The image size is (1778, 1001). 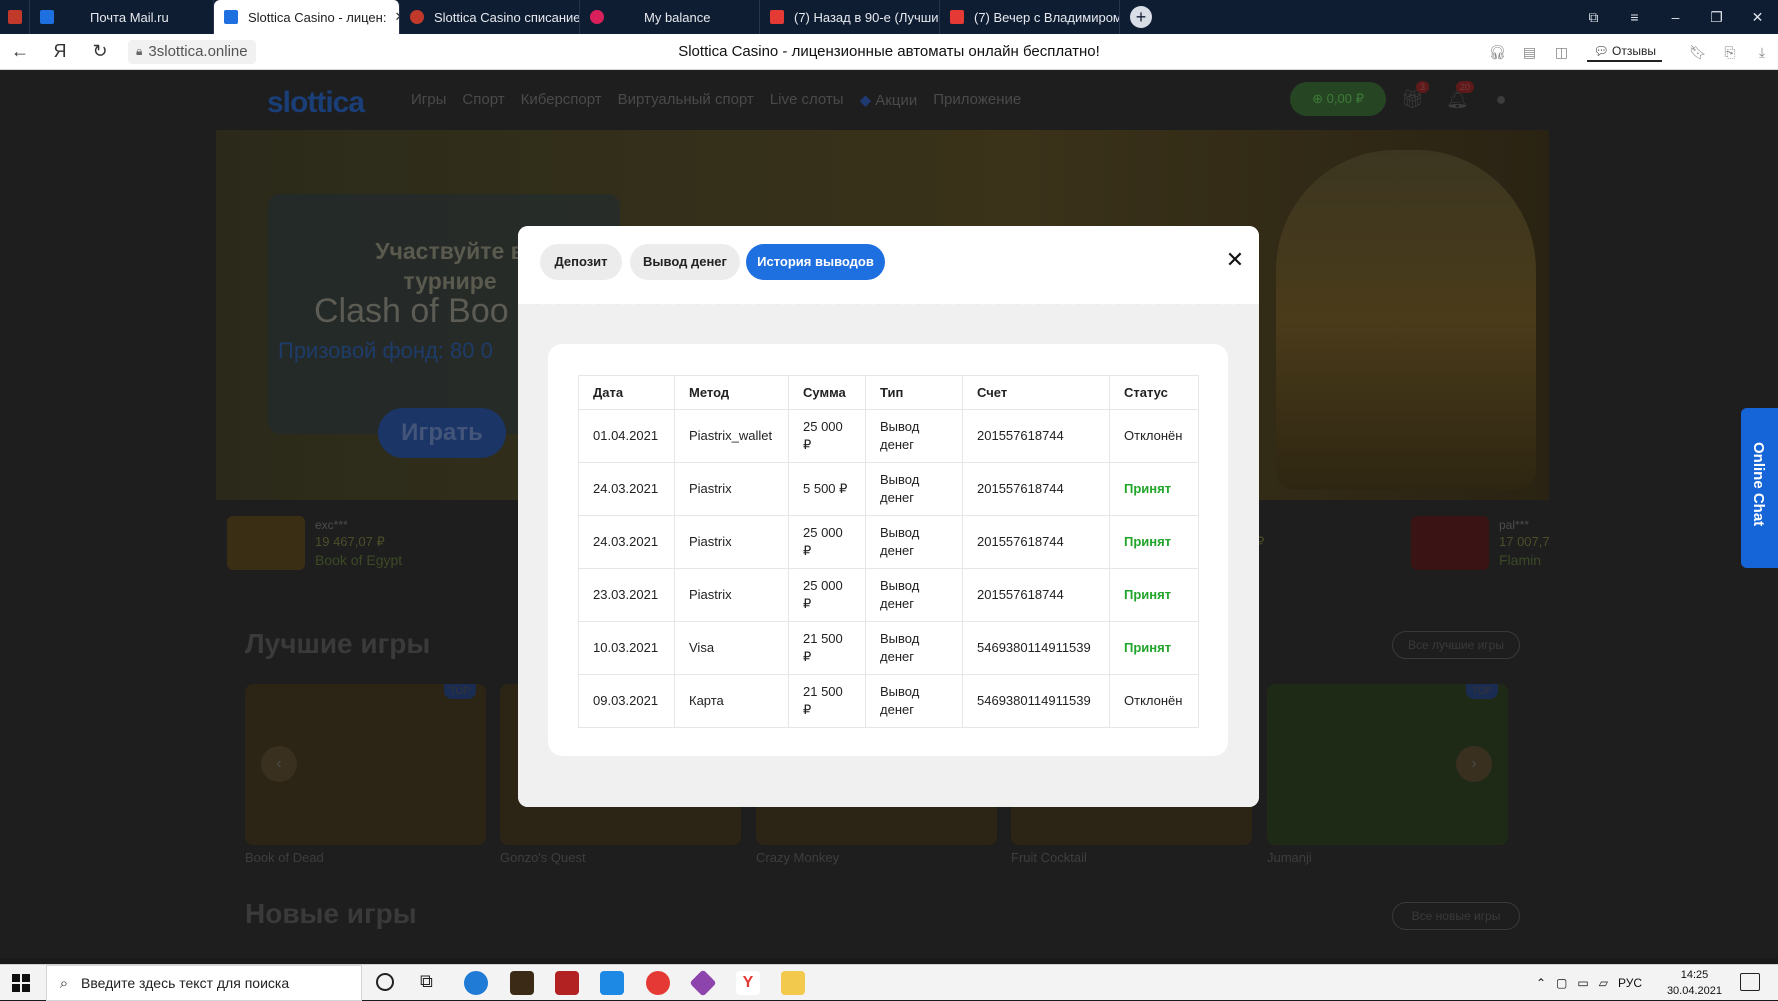 I want to click on tab-withdrawal-history: История выводов, so click(x=815, y=262).